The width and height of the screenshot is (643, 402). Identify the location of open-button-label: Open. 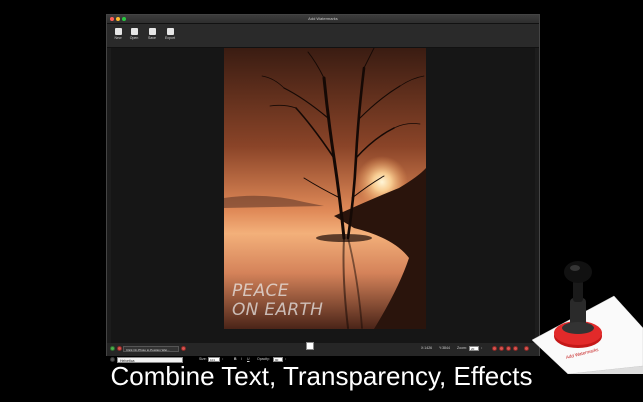
(134, 38).